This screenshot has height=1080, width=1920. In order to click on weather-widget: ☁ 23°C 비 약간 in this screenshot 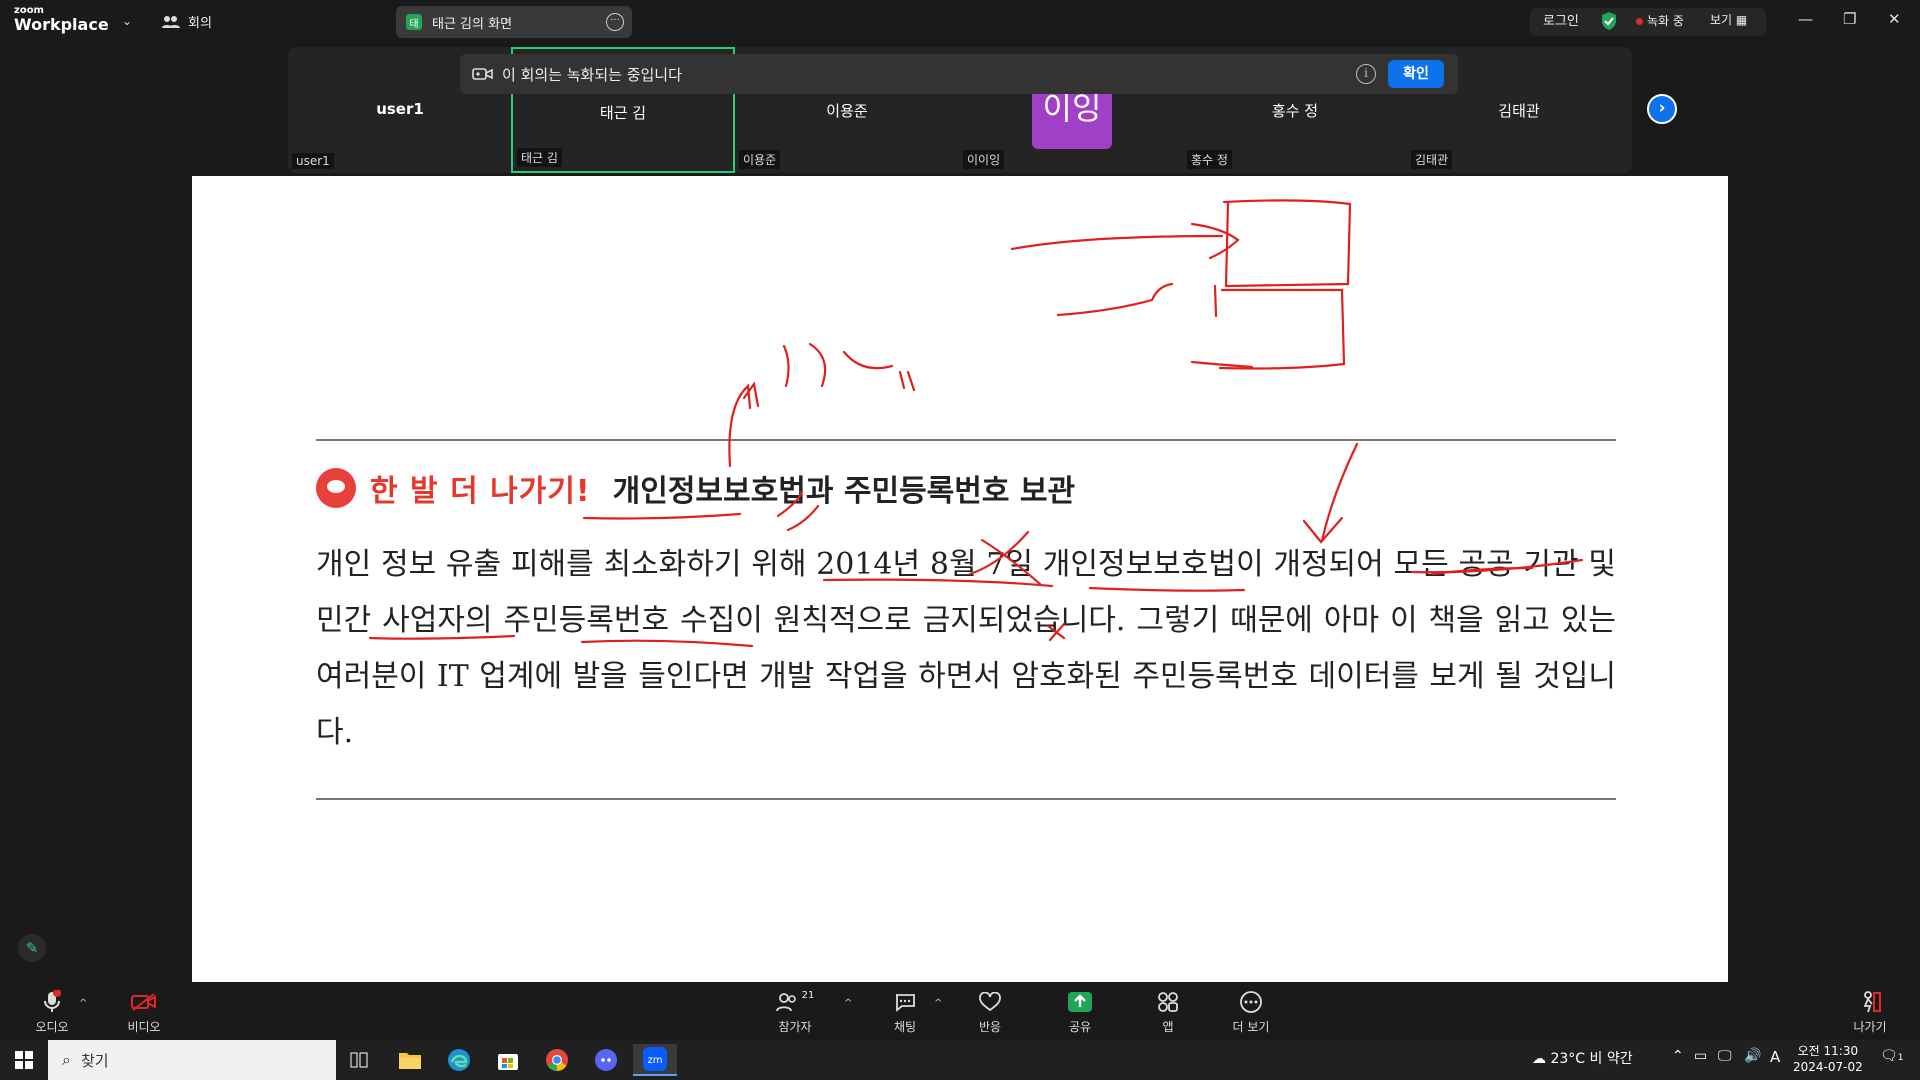, I will do `click(1582, 1058)`.